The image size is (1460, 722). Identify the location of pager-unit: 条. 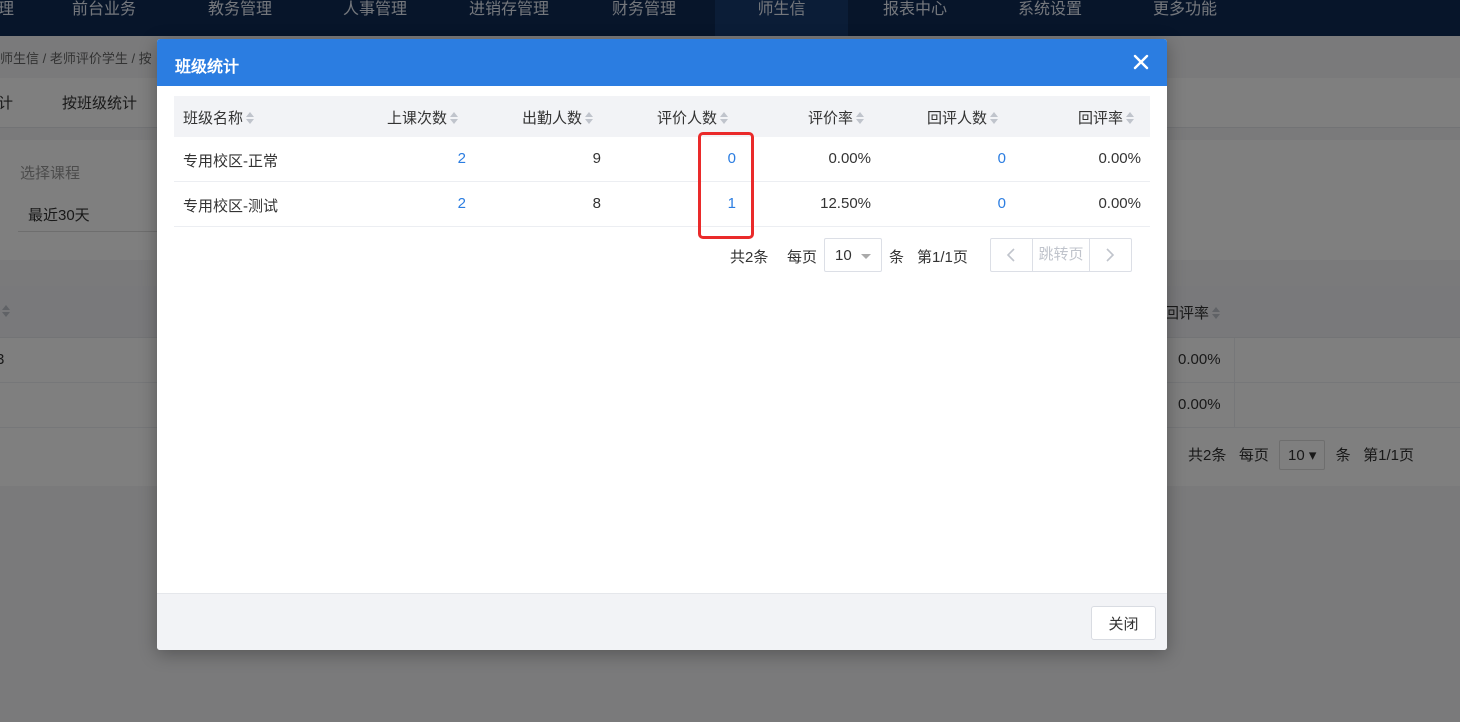
(897, 257).